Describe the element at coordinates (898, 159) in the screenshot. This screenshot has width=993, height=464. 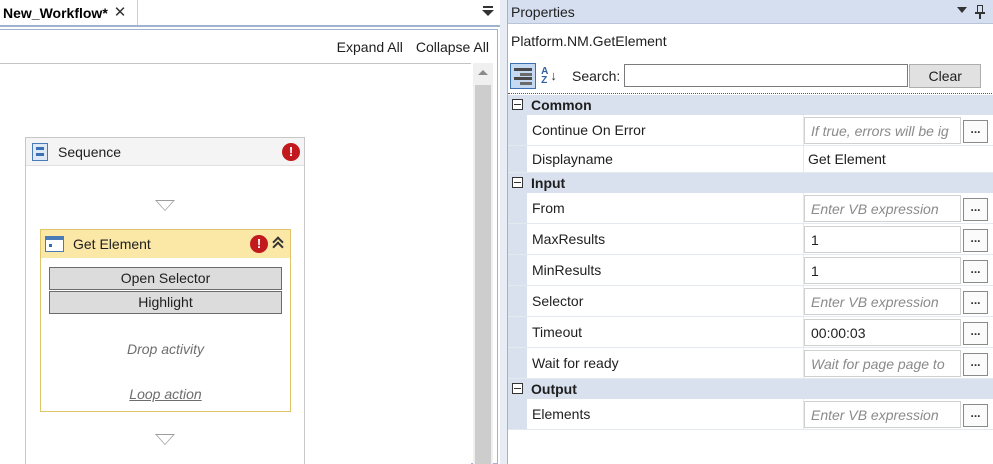
I see `property-value-cell: Get Element` at that location.